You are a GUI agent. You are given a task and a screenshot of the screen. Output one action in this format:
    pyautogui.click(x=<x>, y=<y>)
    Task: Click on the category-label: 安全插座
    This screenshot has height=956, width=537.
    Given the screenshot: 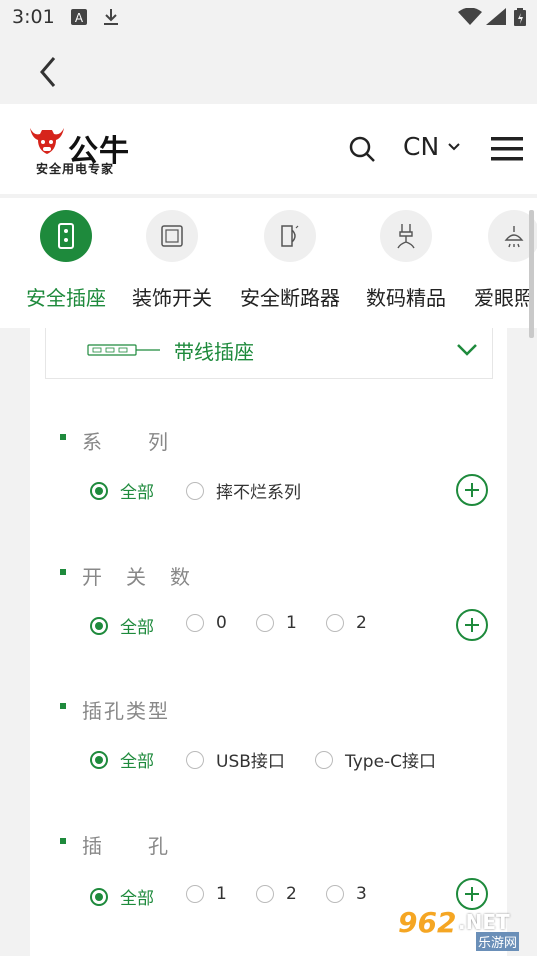 What is the action you would take?
    pyautogui.click(x=66, y=298)
    